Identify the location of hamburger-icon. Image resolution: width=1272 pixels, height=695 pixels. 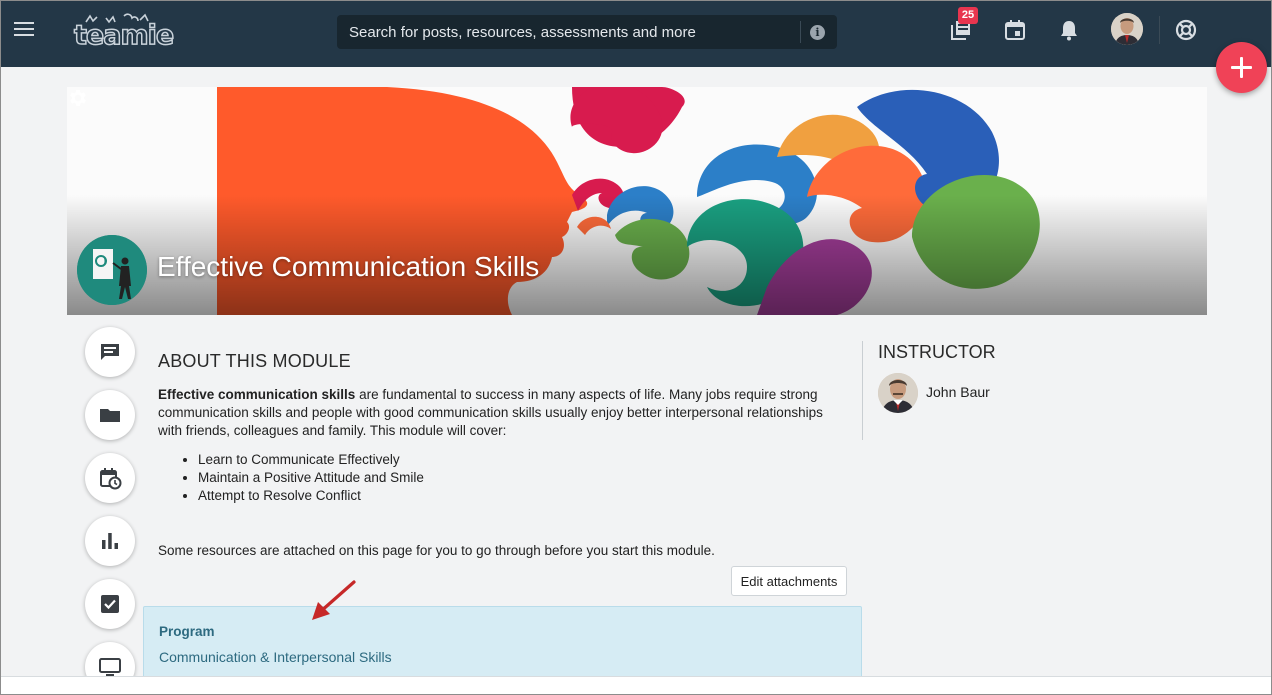
(24, 30).